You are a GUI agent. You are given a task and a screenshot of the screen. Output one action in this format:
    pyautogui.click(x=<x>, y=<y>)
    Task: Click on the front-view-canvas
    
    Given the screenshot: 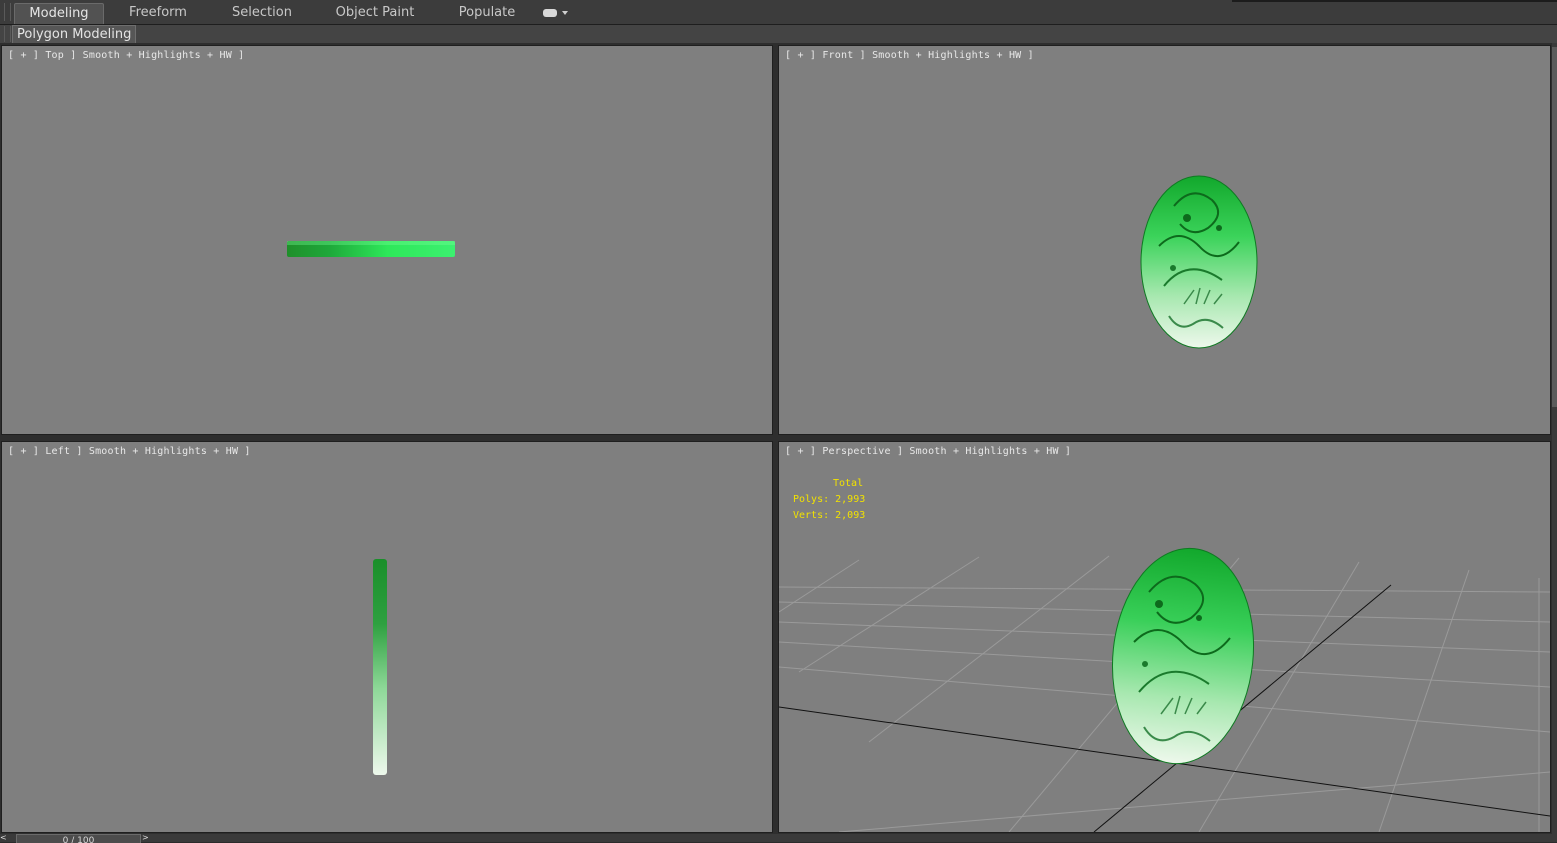 What is the action you would take?
    pyautogui.click(x=1199, y=262)
    